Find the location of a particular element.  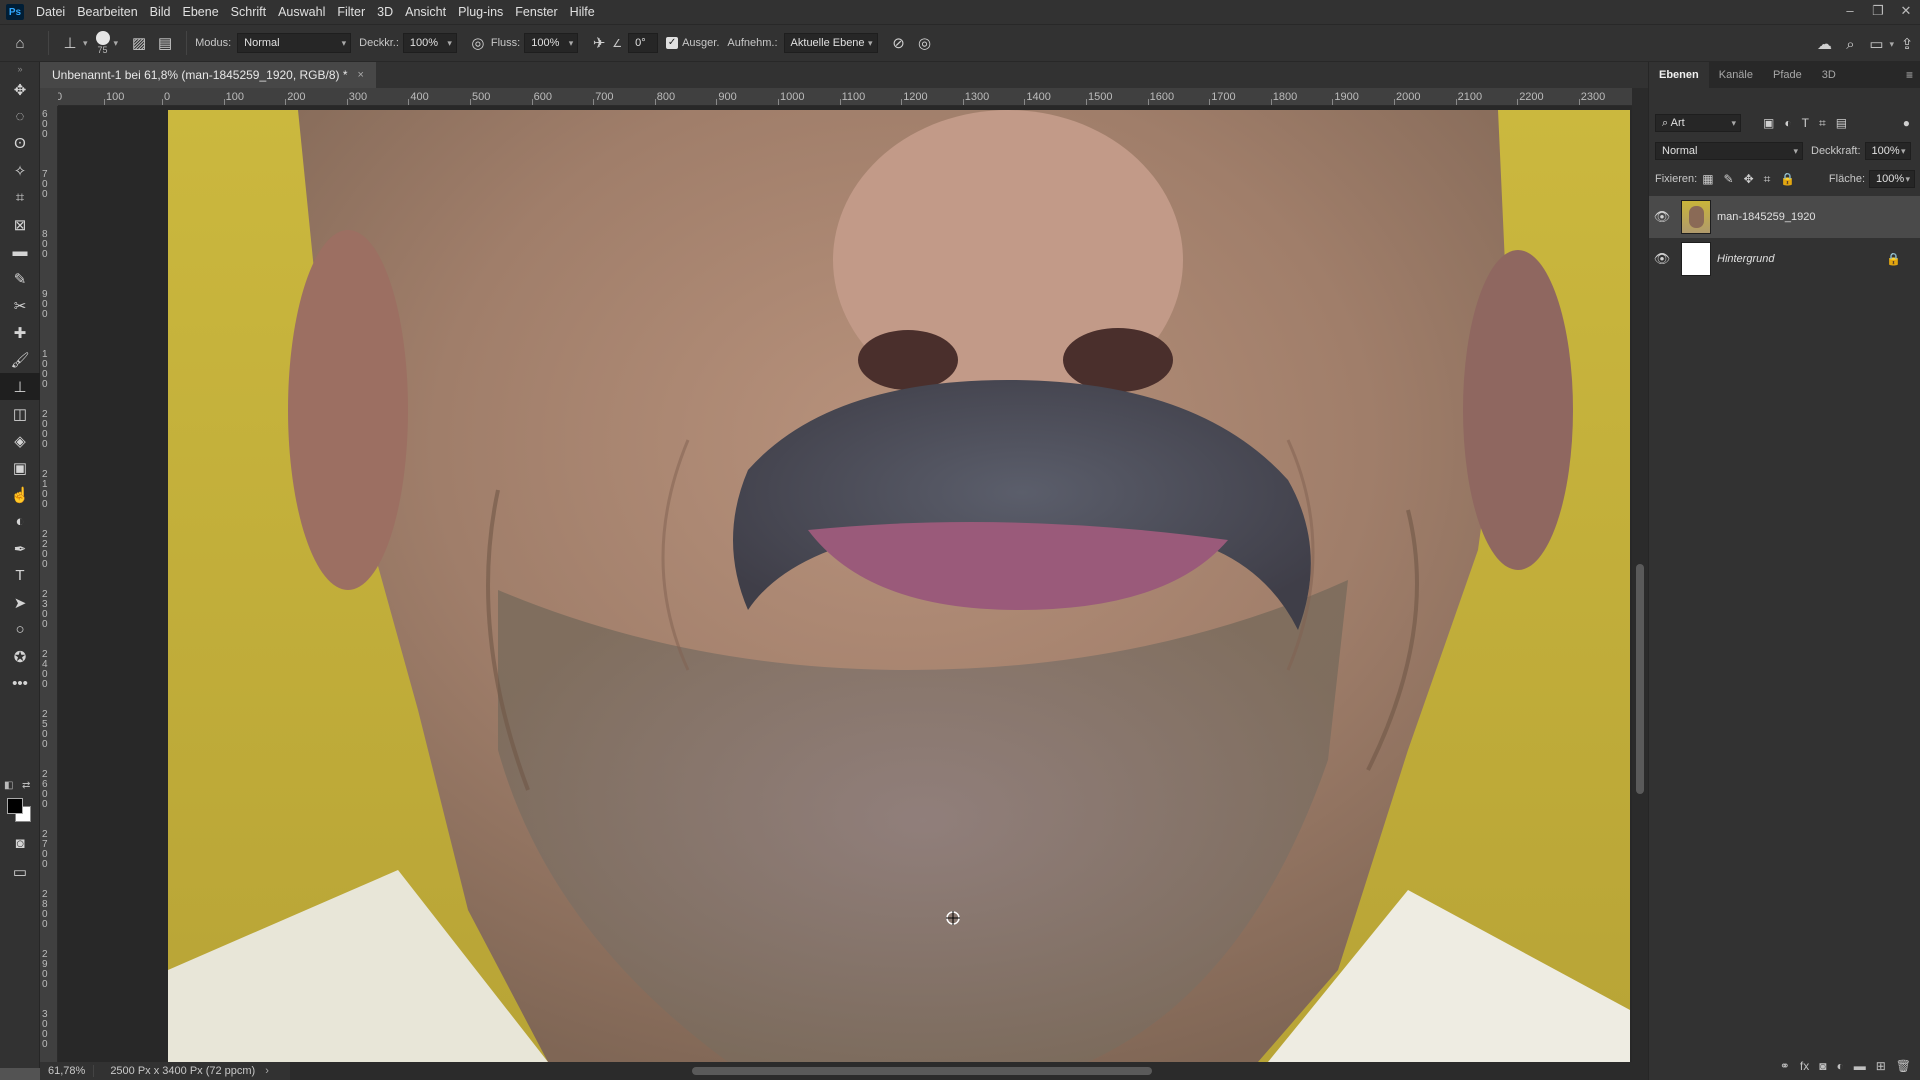

collapse-toolbar-icon: » is located at coordinates (20, 69).